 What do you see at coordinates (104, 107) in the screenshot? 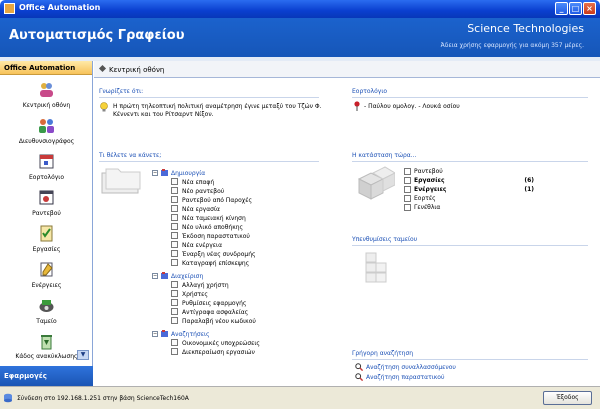
I see `lightbulb-icon` at bounding box center [104, 107].